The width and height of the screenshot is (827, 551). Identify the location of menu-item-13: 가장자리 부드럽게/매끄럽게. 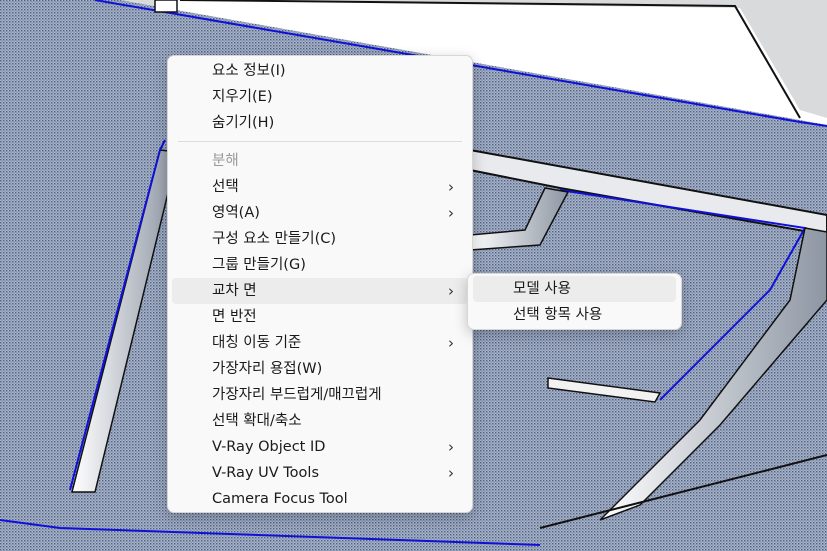
(320, 395).